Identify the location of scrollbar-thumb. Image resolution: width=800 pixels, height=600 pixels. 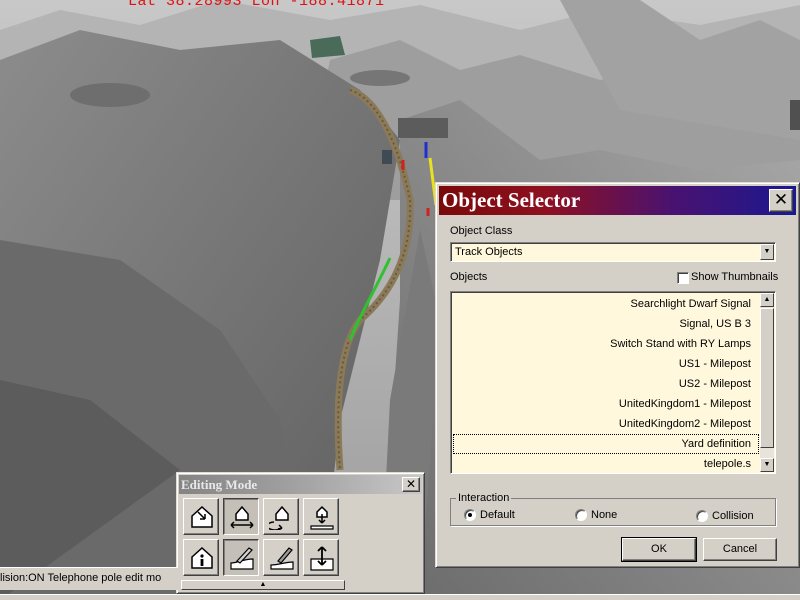
(767, 378).